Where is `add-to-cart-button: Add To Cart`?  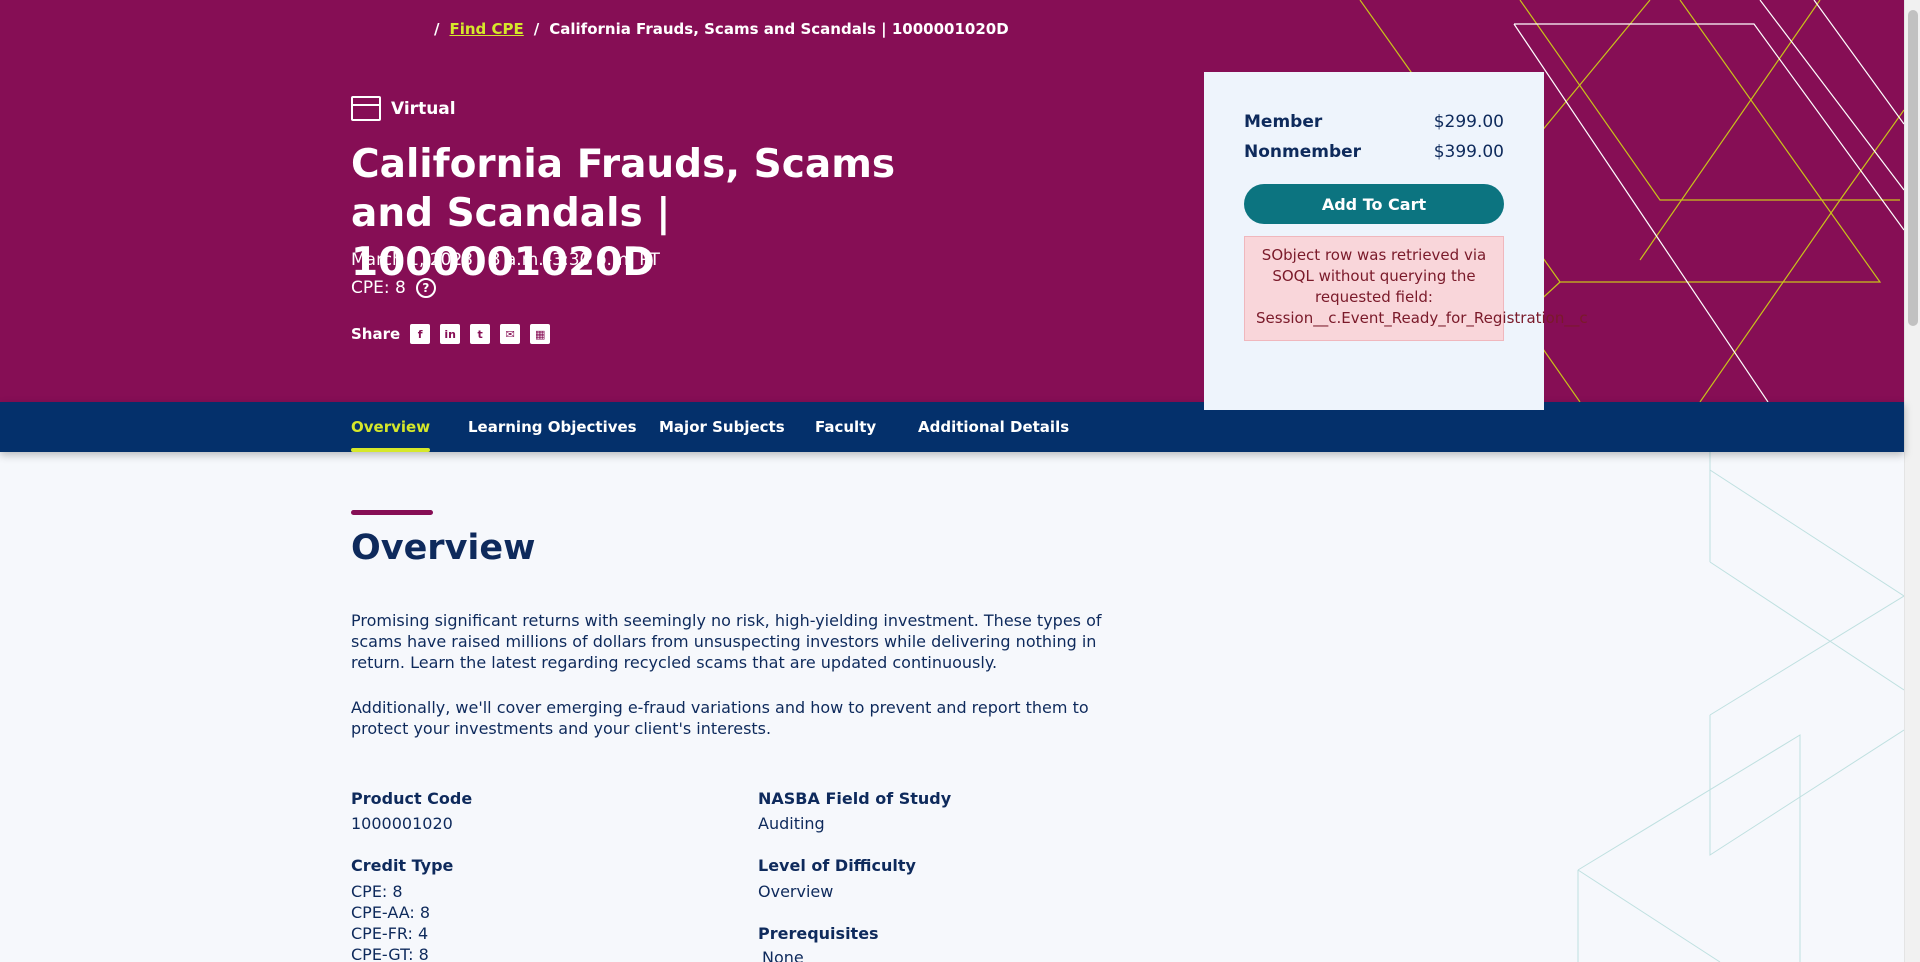
add-to-cart-button: Add To Cart is located at coordinates (1374, 204).